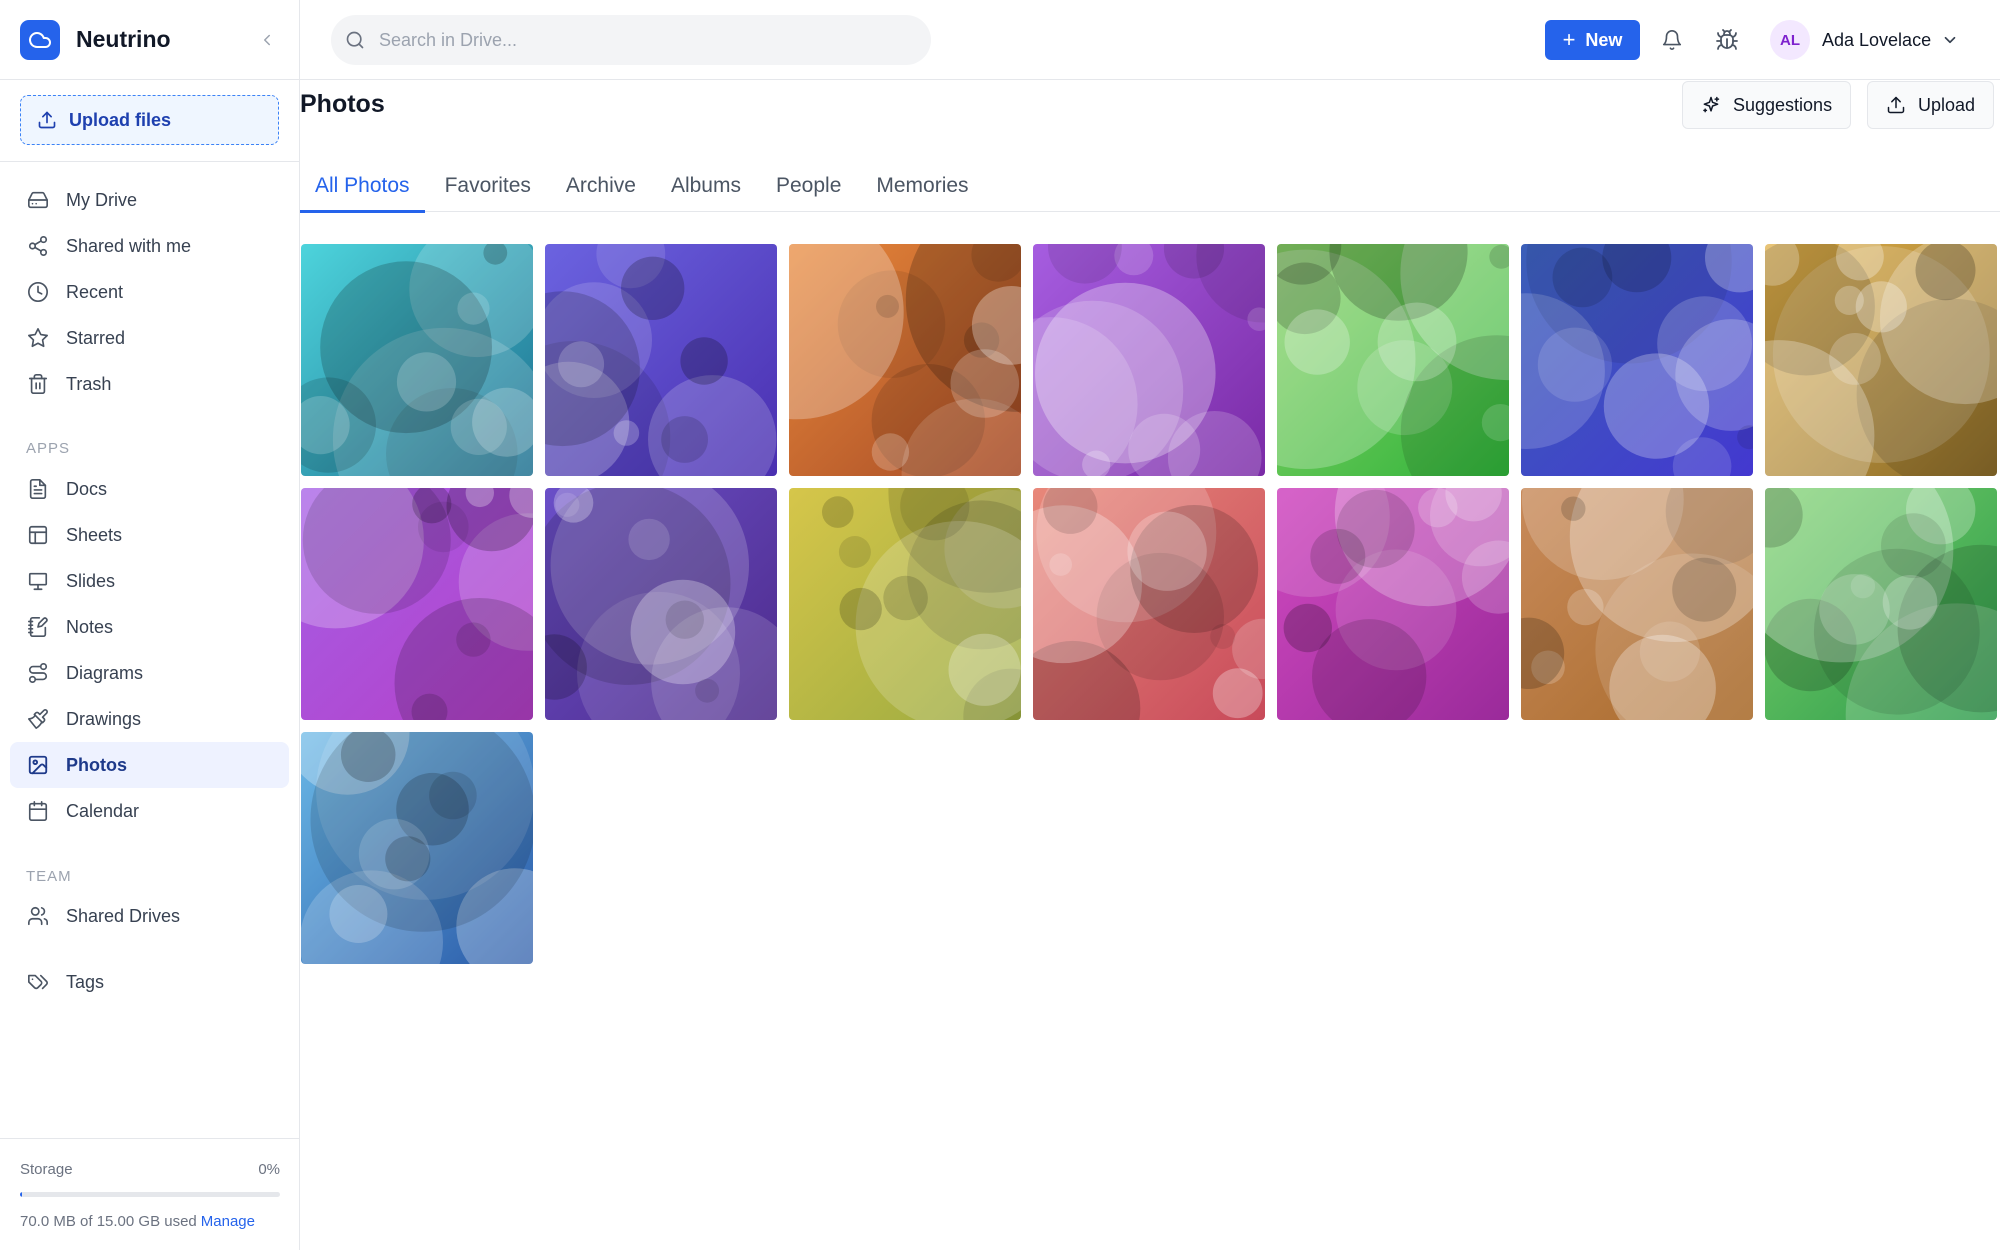  Describe the element at coordinates (94, 534) in the screenshot. I see `sidebar-item-label: Sheets` at that location.